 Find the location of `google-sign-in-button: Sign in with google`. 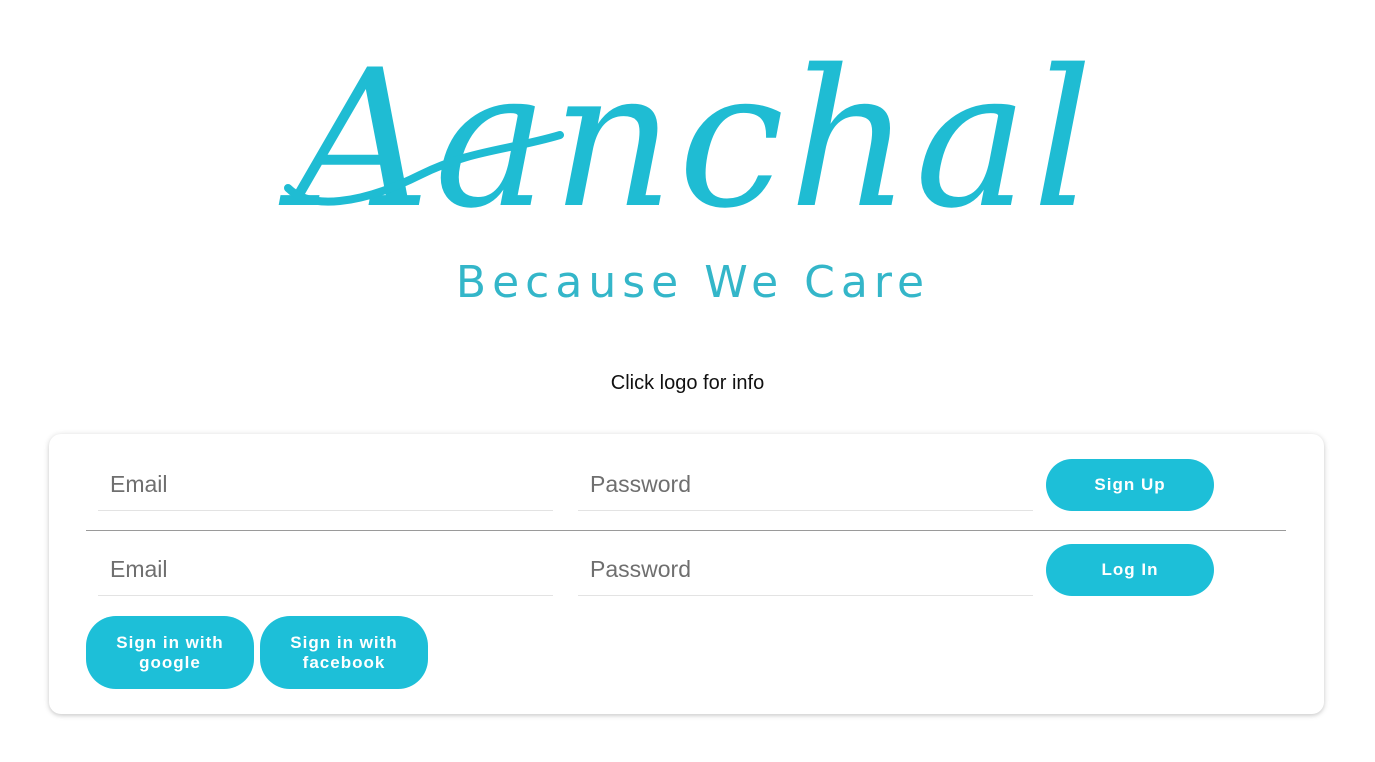

google-sign-in-button: Sign in with google is located at coordinates (170, 652).